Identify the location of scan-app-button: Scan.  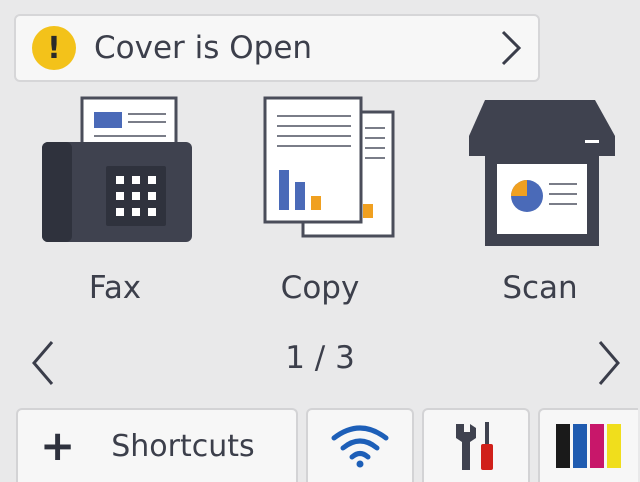
(540, 208).